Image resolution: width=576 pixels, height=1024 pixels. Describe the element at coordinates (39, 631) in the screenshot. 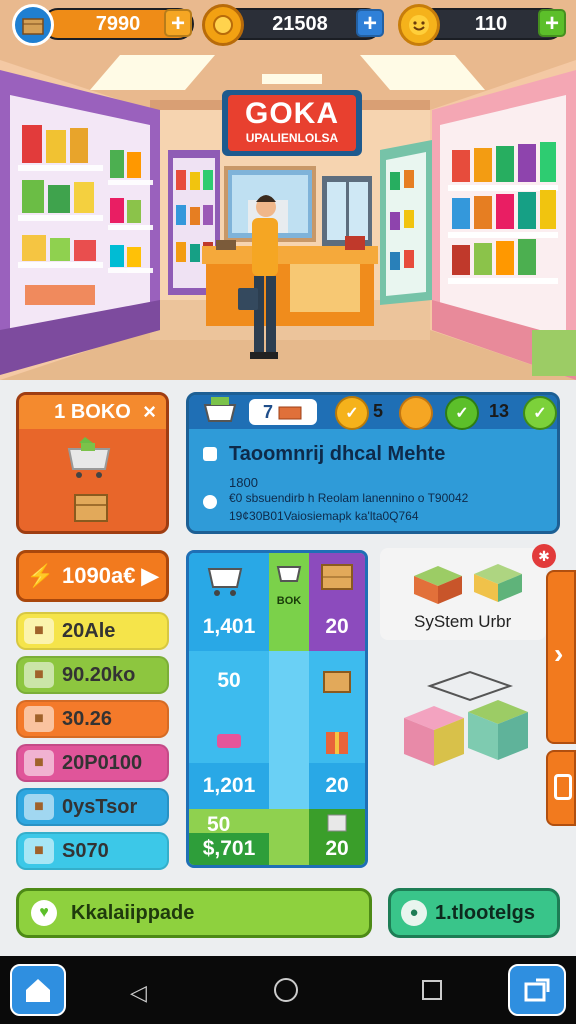

I see `gem-icon: ■` at that location.